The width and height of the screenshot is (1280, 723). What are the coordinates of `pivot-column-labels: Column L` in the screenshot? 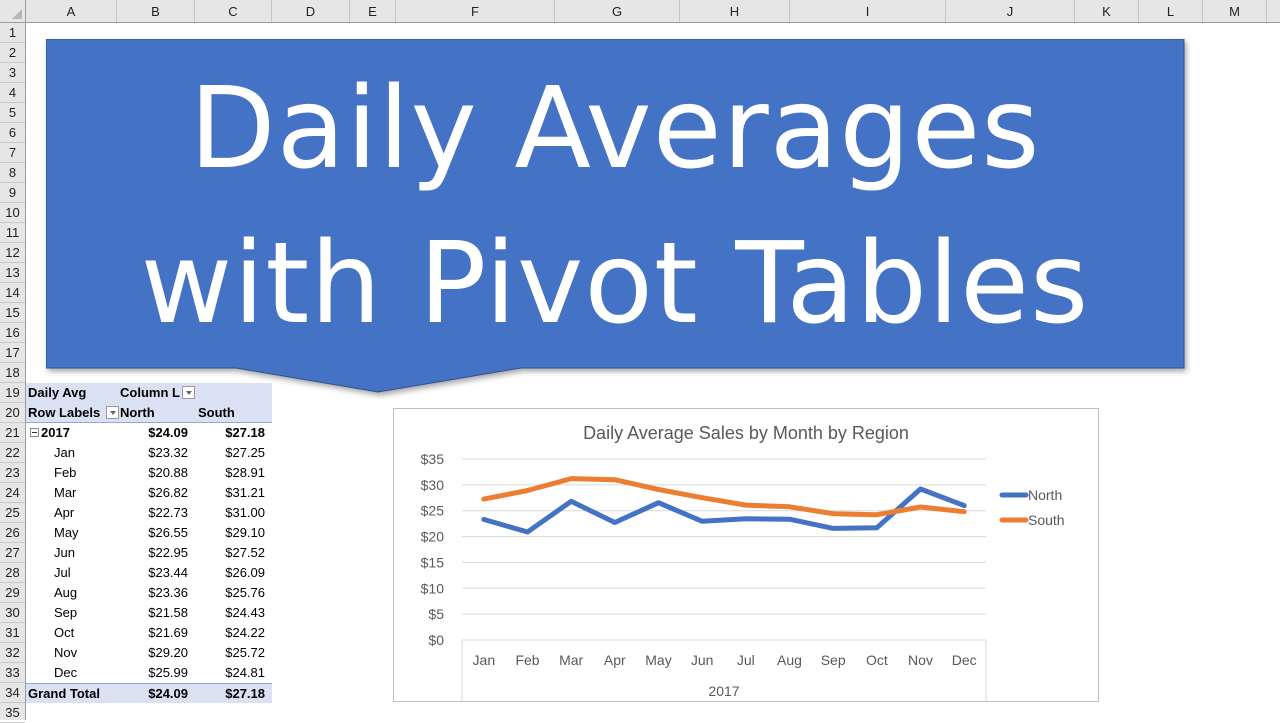 It's located at (157, 393).